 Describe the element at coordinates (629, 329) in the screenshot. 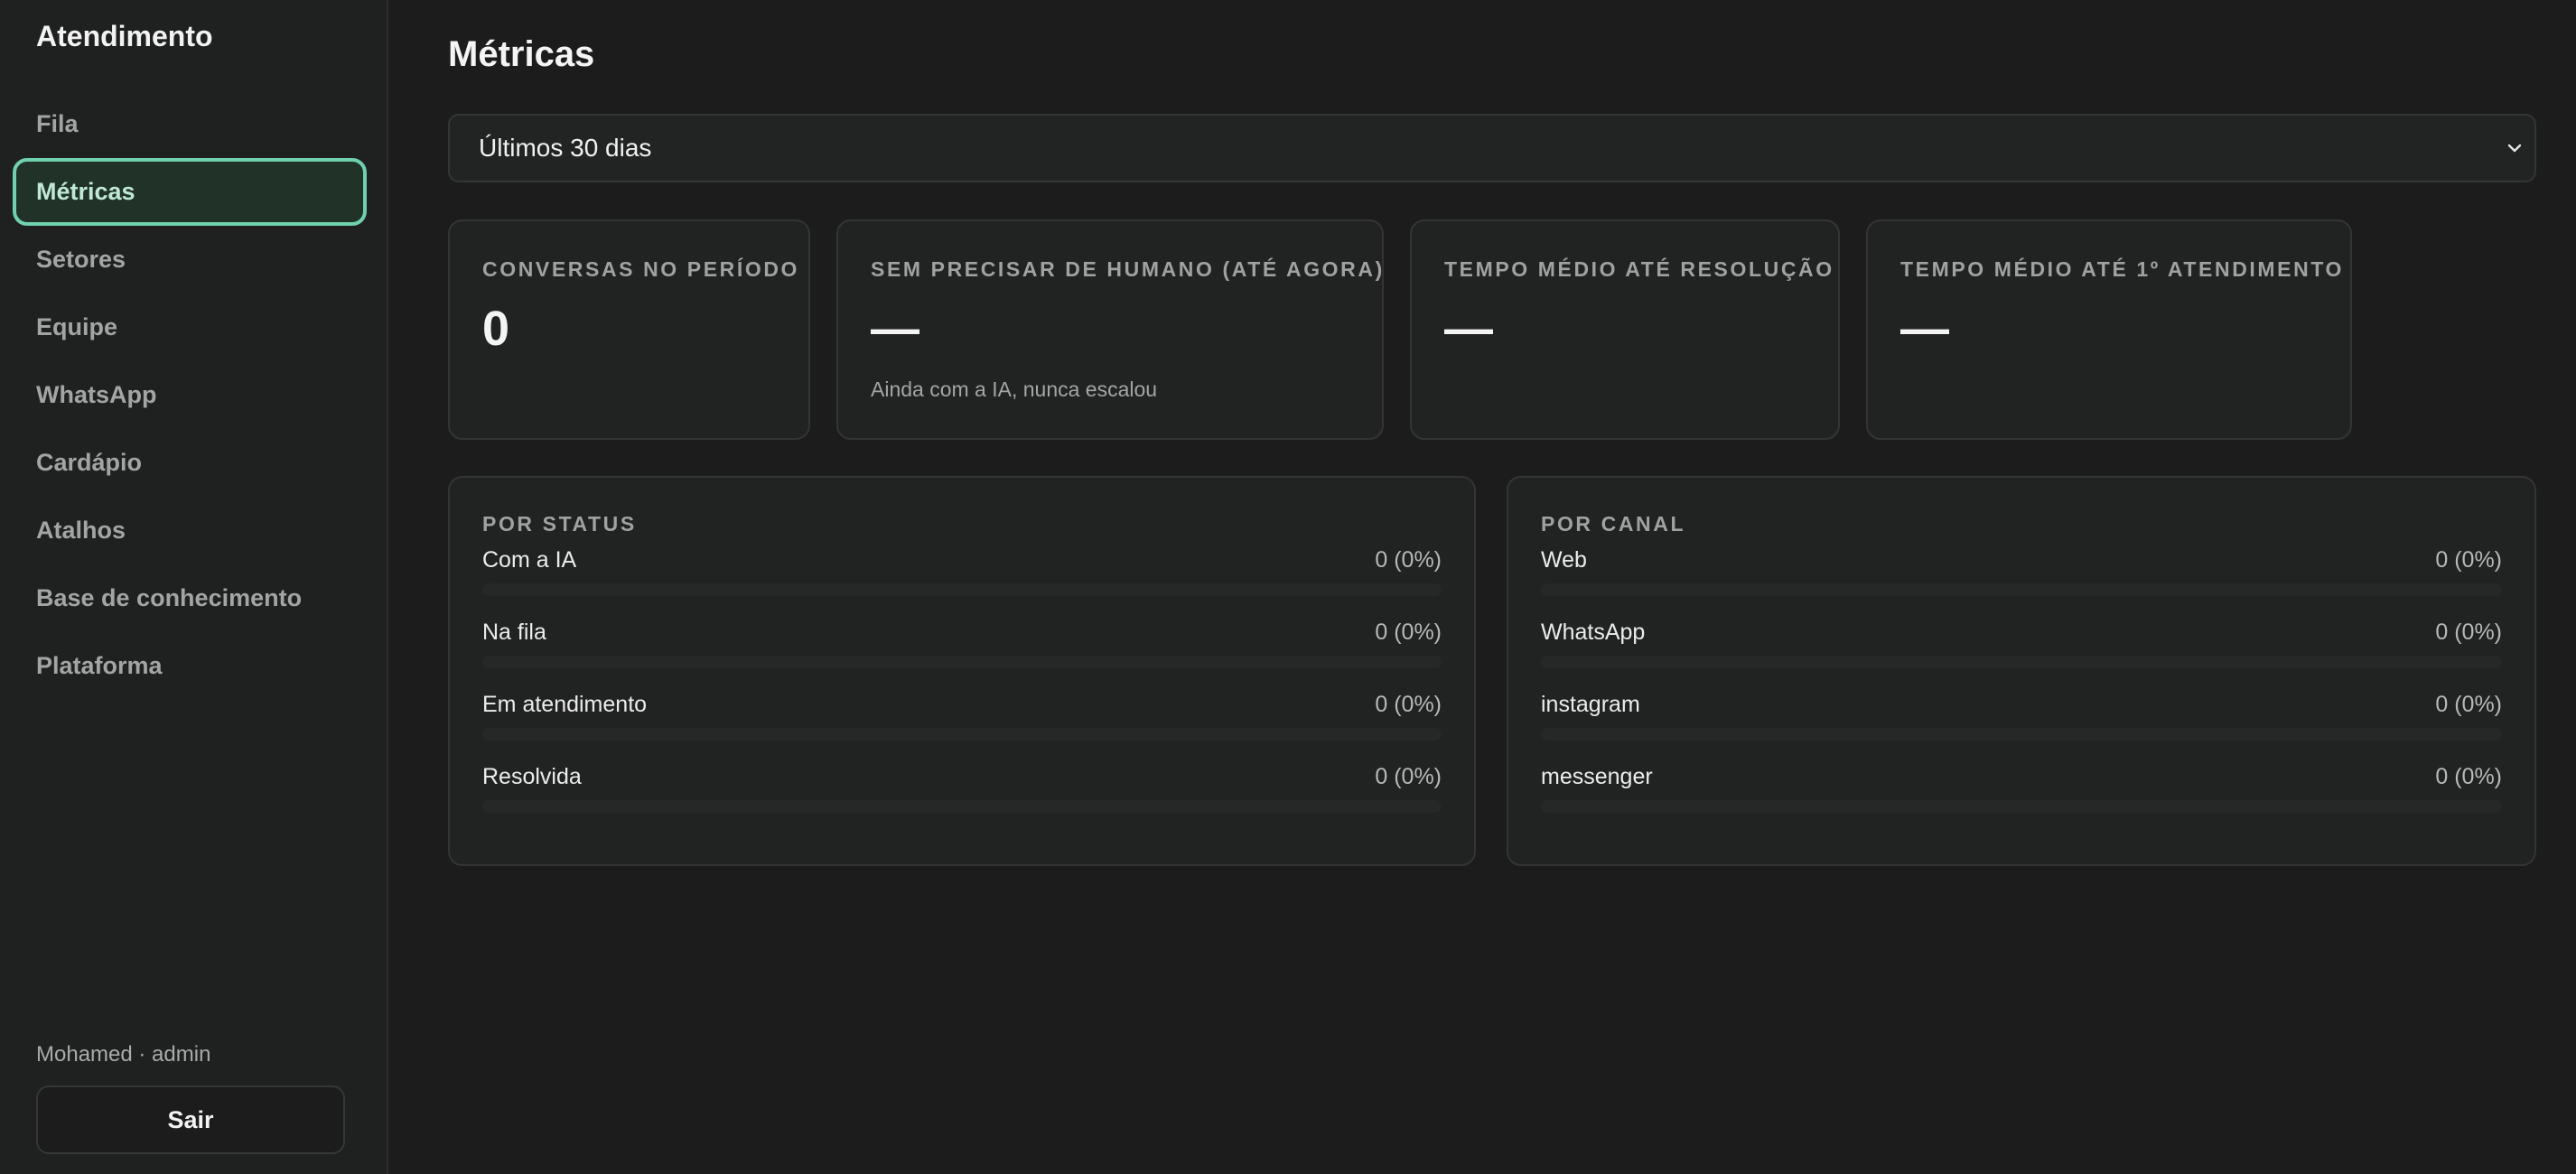

I see `kpi-card-conversas: CONVERSAS NO PERÍODO 0` at that location.